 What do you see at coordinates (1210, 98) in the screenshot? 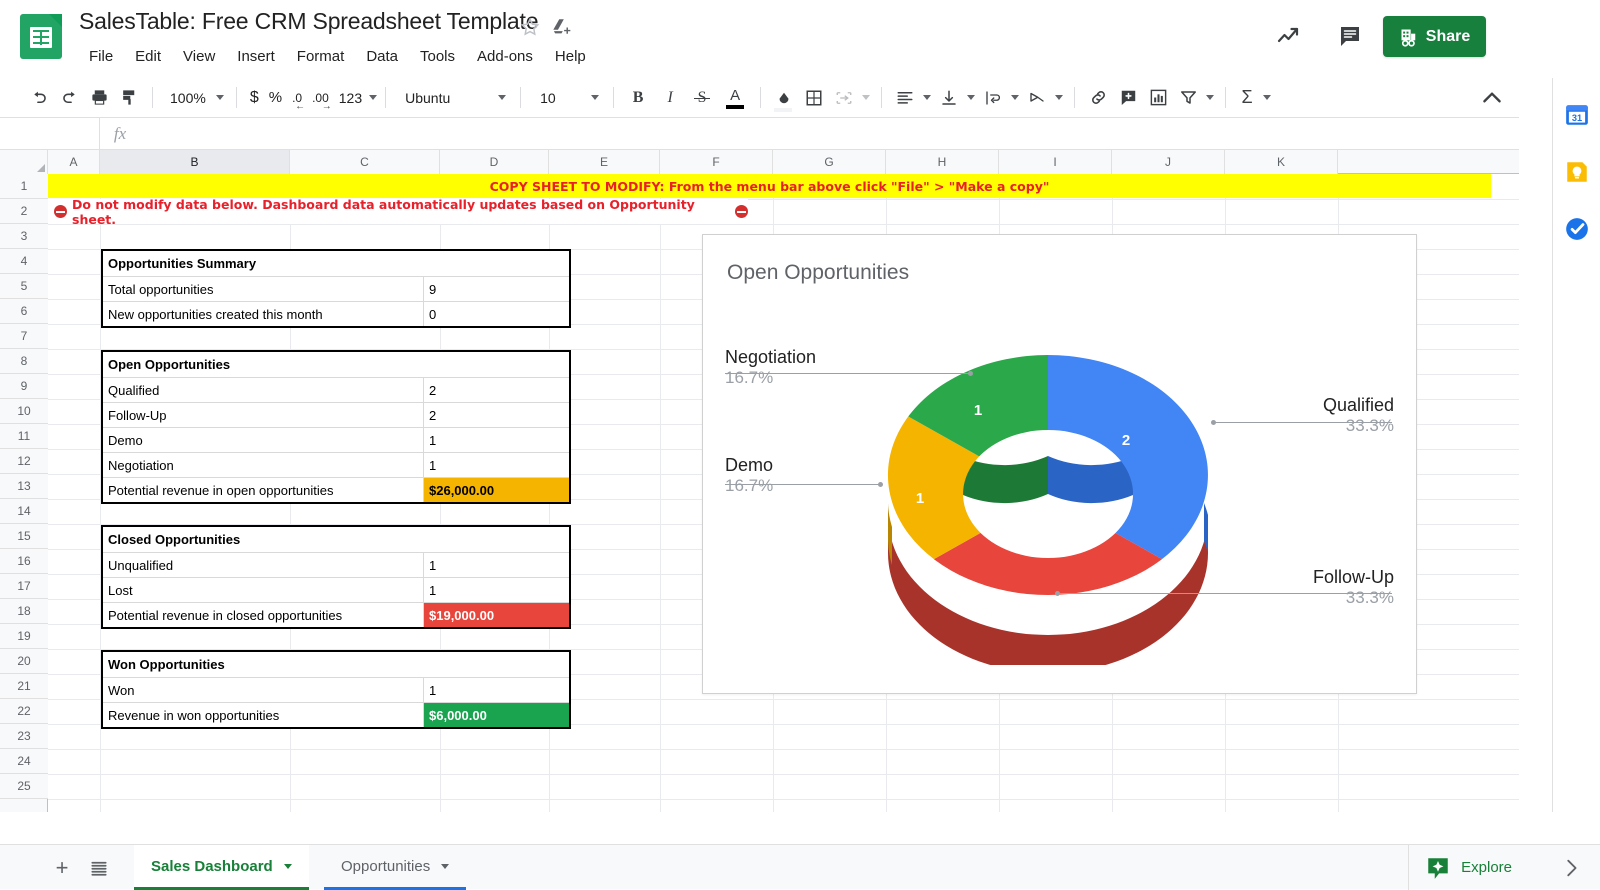
I see `filter-chevron` at bounding box center [1210, 98].